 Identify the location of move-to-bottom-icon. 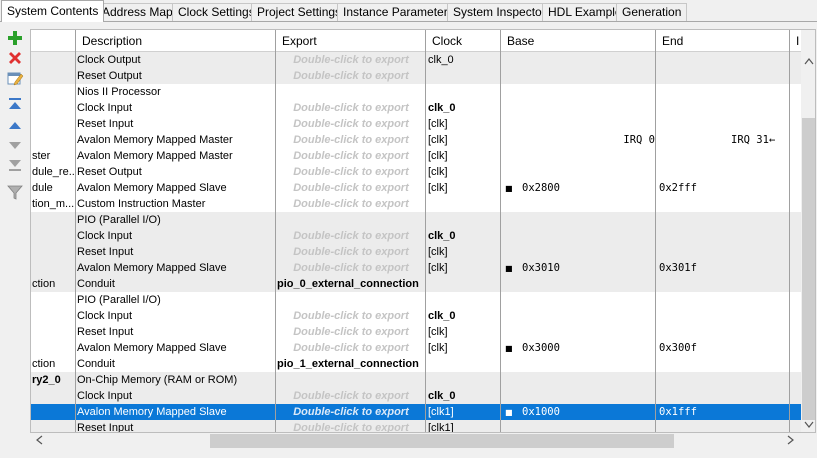
(16, 165).